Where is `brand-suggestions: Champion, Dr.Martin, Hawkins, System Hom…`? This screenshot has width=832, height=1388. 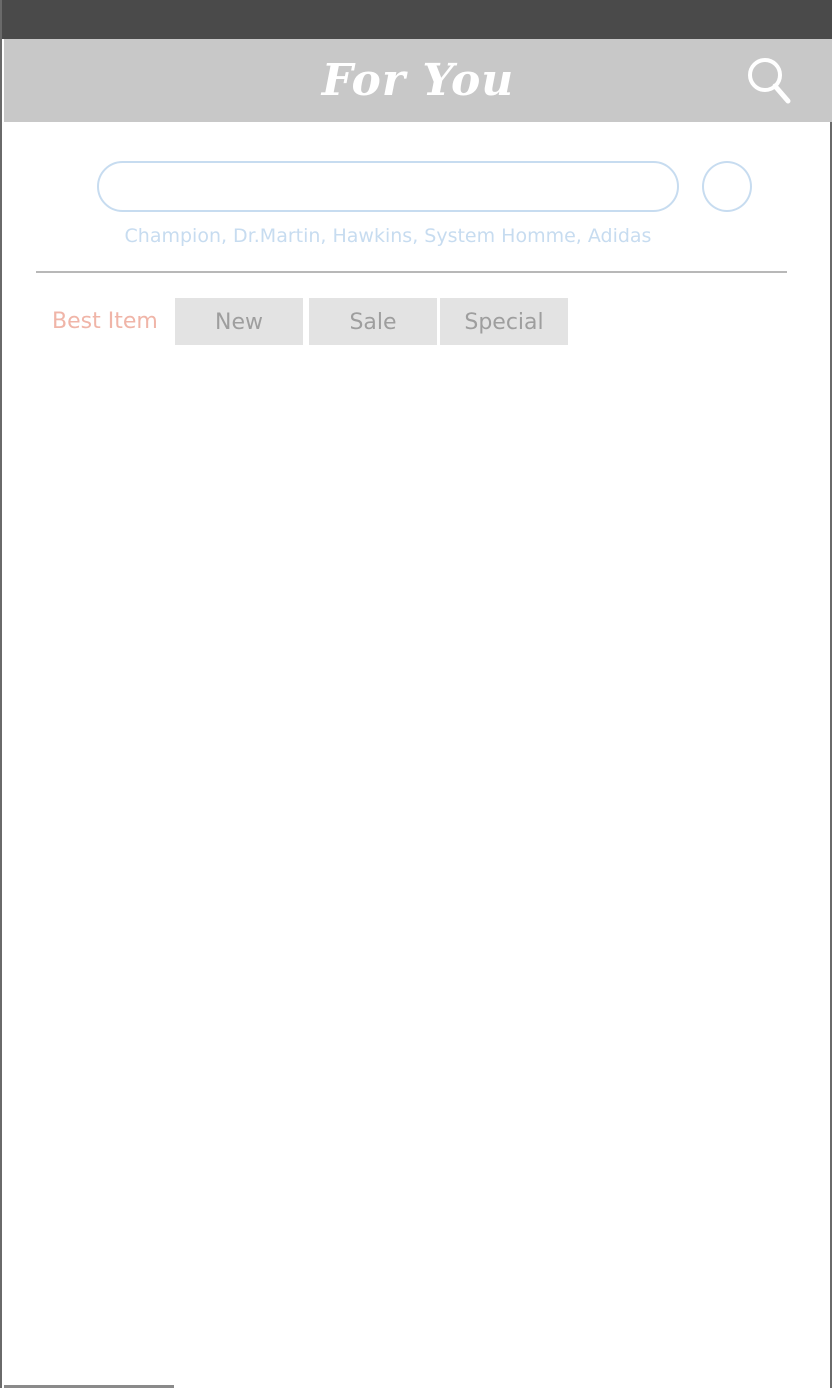
brand-suggestions: Champion, Dr.Martin, Hawkins, System Hom… is located at coordinates (388, 236).